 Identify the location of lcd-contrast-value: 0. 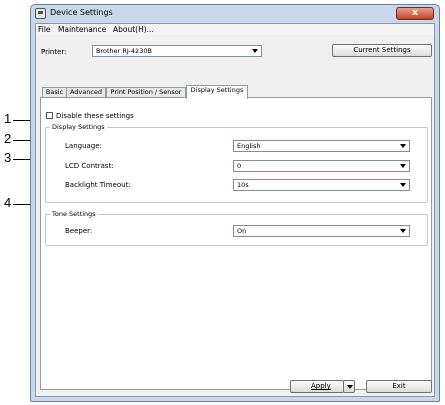
(239, 166).